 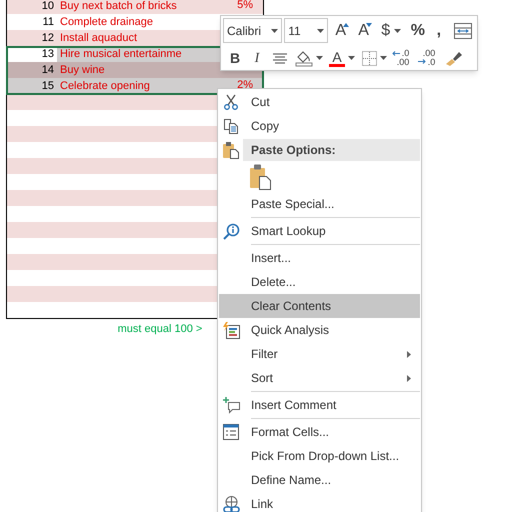 I want to click on font-size-dropdown: 11, so click(x=306, y=30).